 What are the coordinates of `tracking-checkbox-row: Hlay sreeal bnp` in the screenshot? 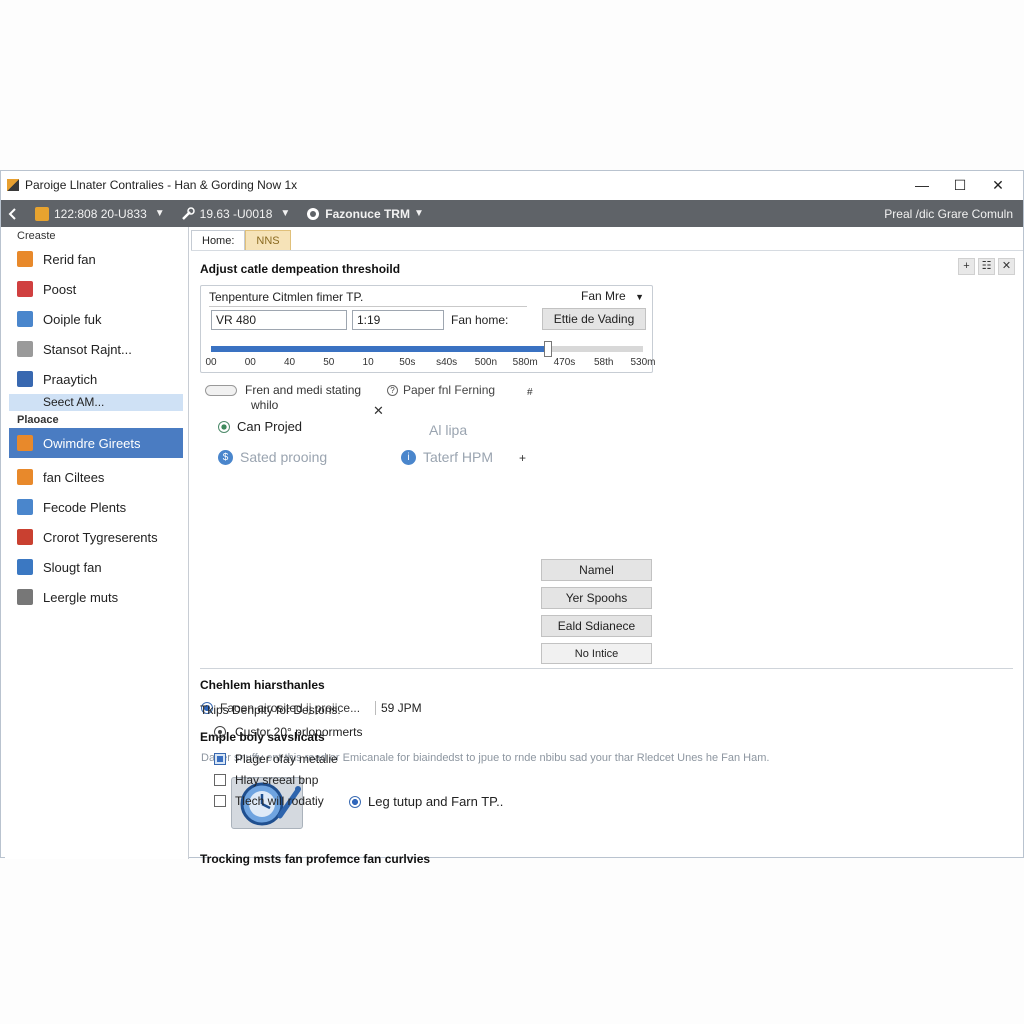 It's located at (266, 780).